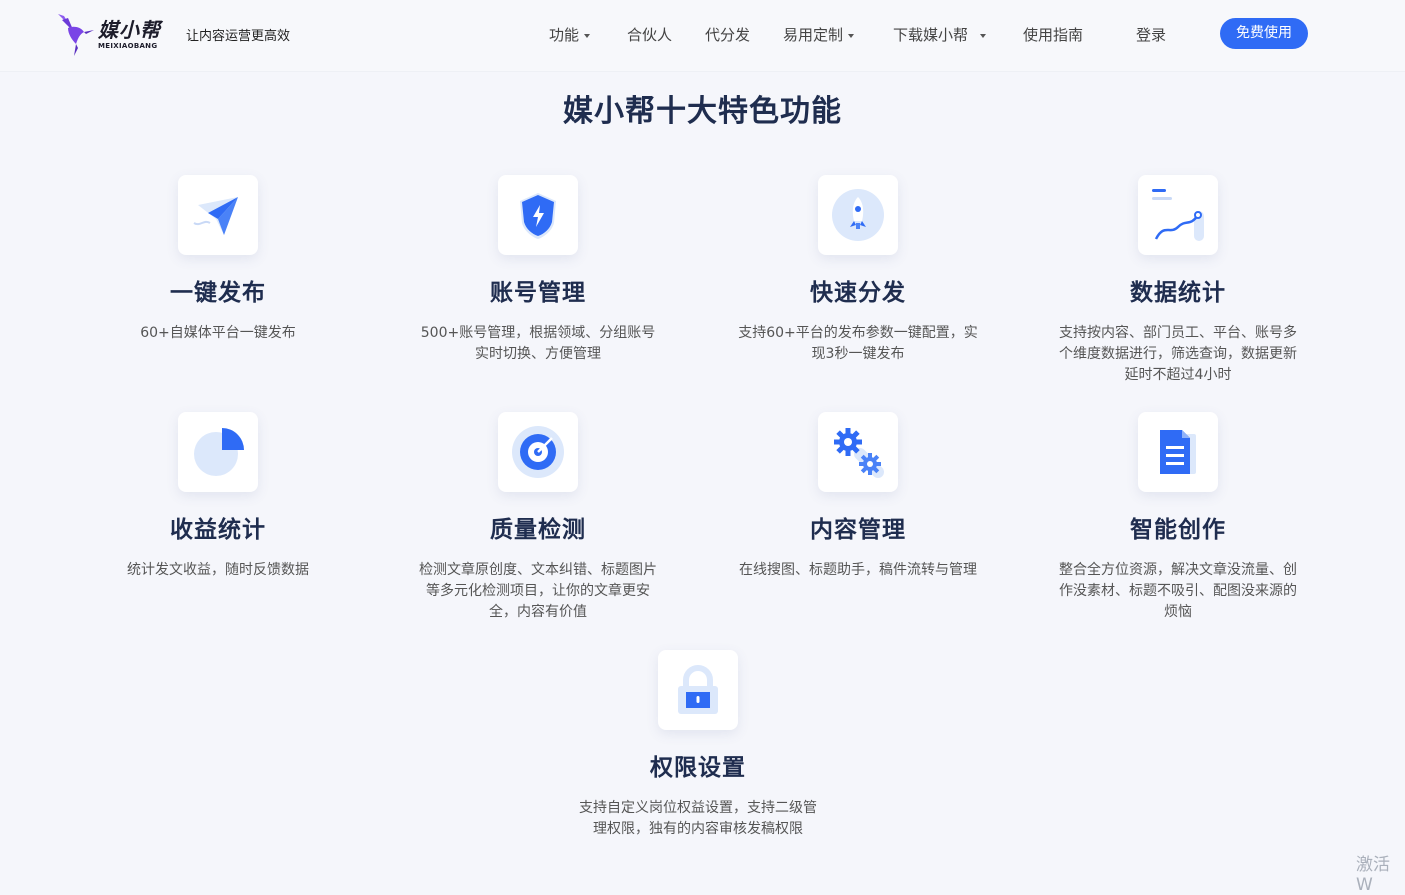  What do you see at coordinates (218, 293) in the screenshot?
I see `feature-title: 一键发布` at bounding box center [218, 293].